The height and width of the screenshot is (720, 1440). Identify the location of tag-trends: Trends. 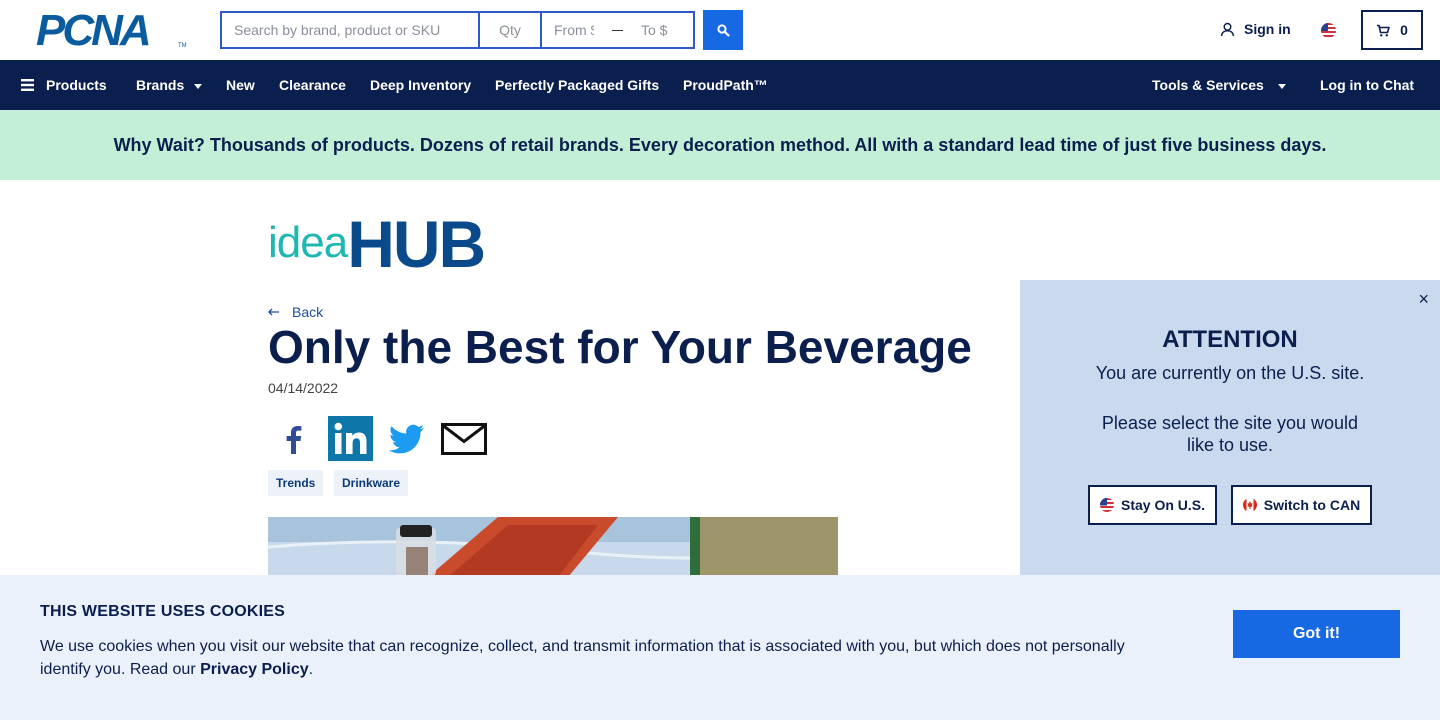
(296, 483).